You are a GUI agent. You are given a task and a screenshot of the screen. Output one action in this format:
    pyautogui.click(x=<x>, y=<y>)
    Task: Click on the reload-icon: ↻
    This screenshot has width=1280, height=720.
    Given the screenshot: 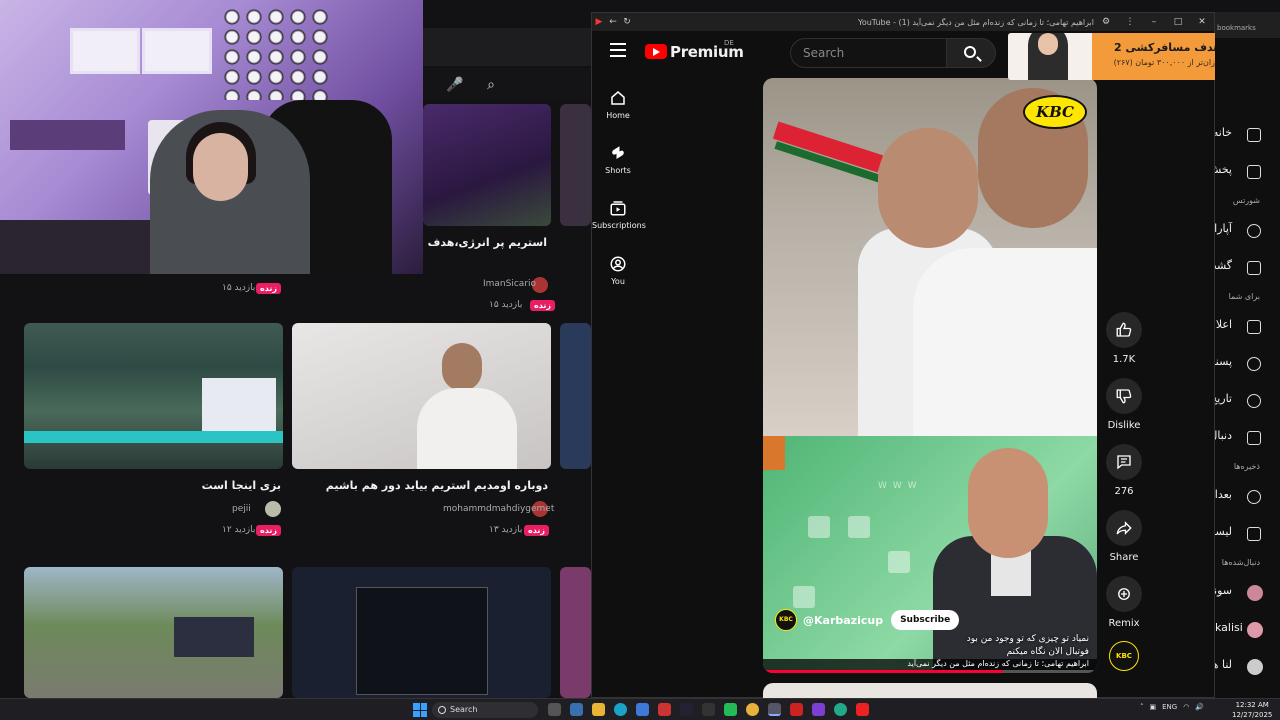 What is the action you would take?
    pyautogui.click(x=627, y=22)
    